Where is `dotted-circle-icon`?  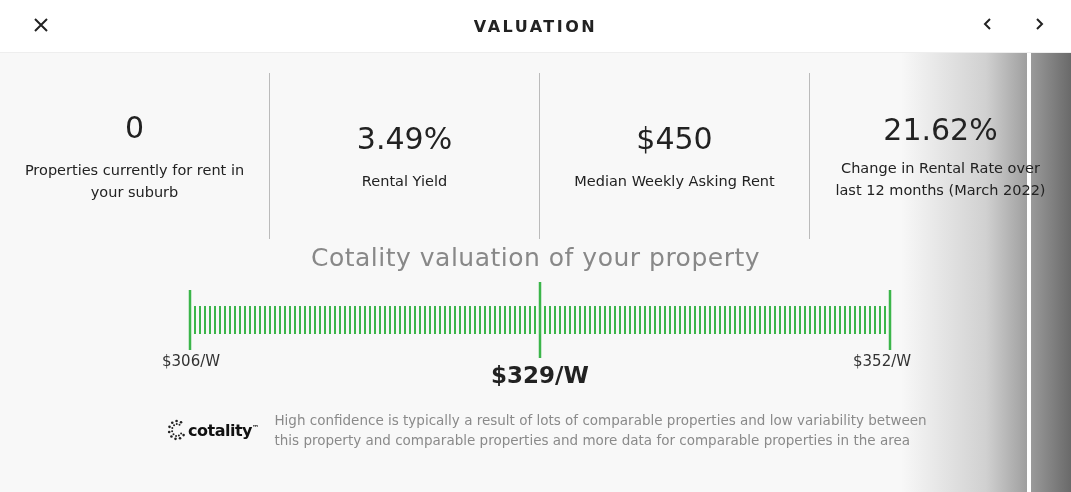
dotted-circle-icon is located at coordinates (176, 430).